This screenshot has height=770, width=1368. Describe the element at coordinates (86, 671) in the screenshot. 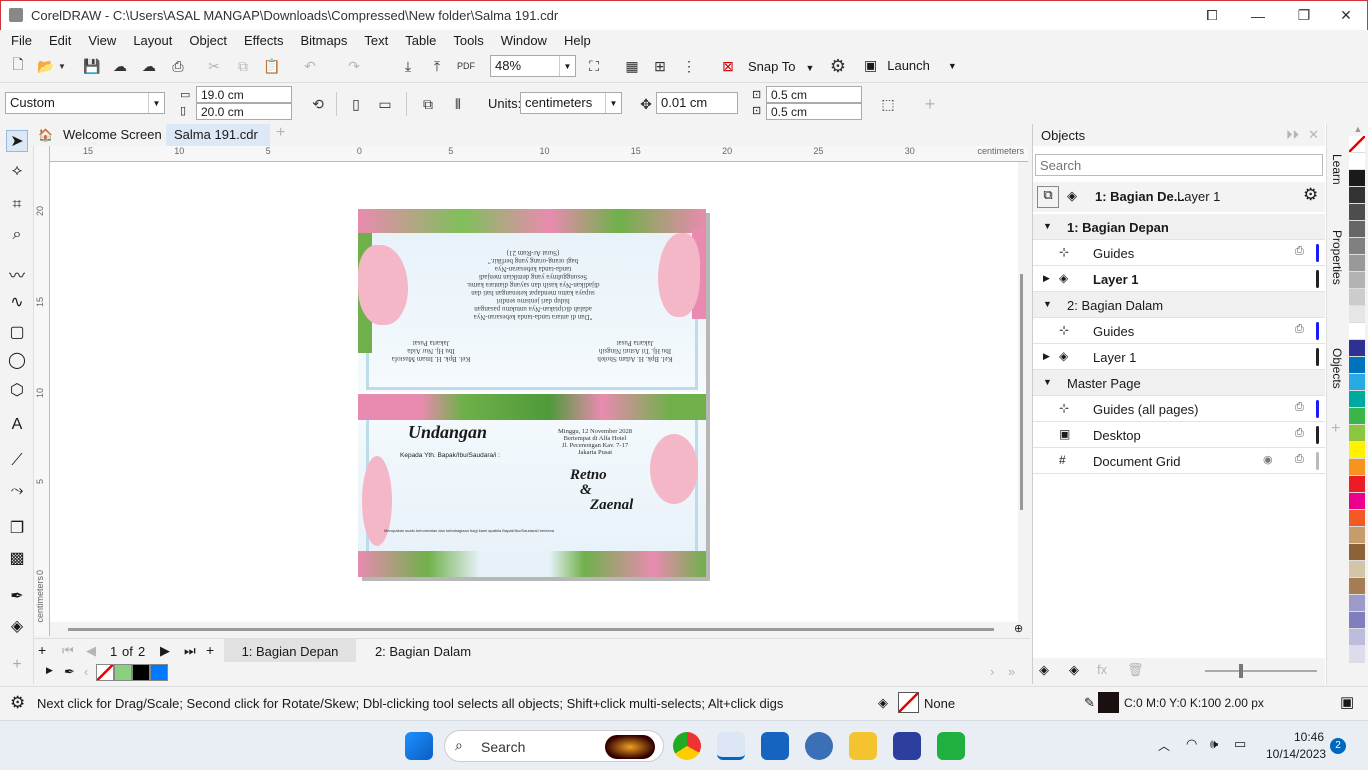

I see `scroll-left-icon: ‹` at that location.